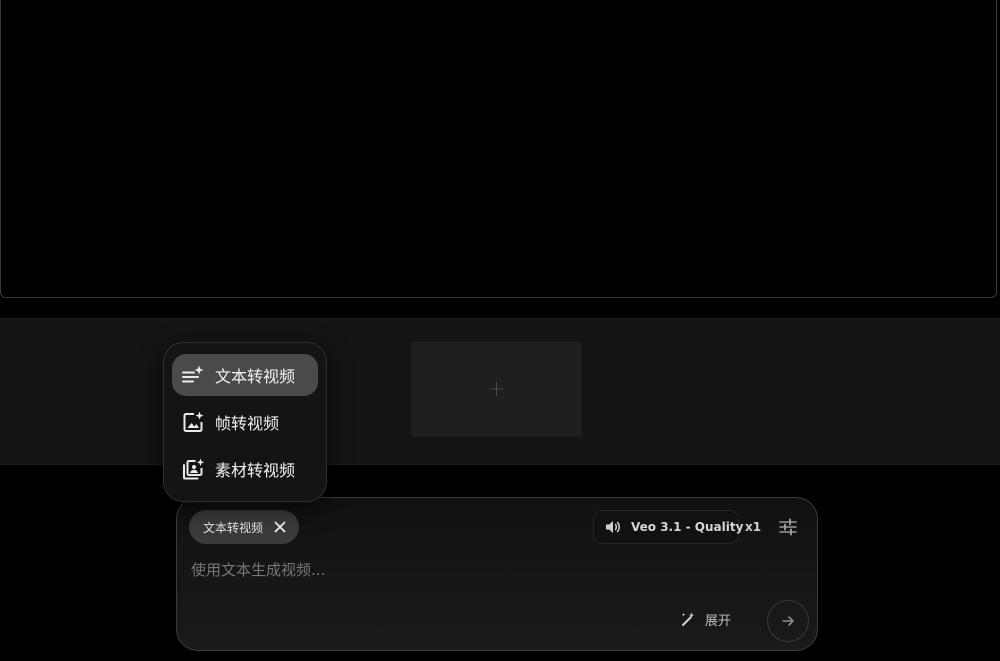 The height and width of the screenshot is (661, 1000). I want to click on mode-item-label: 文本转视频, so click(255, 376).